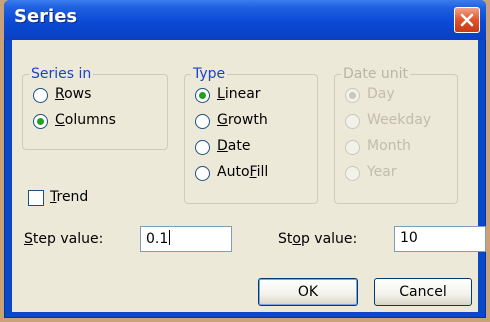 This screenshot has width=490, height=322. What do you see at coordinates (396, 135) in the screenshot?
I see `date-unit-group: Date unit Day Weekday Month Year` at bounding box center [396, 135].